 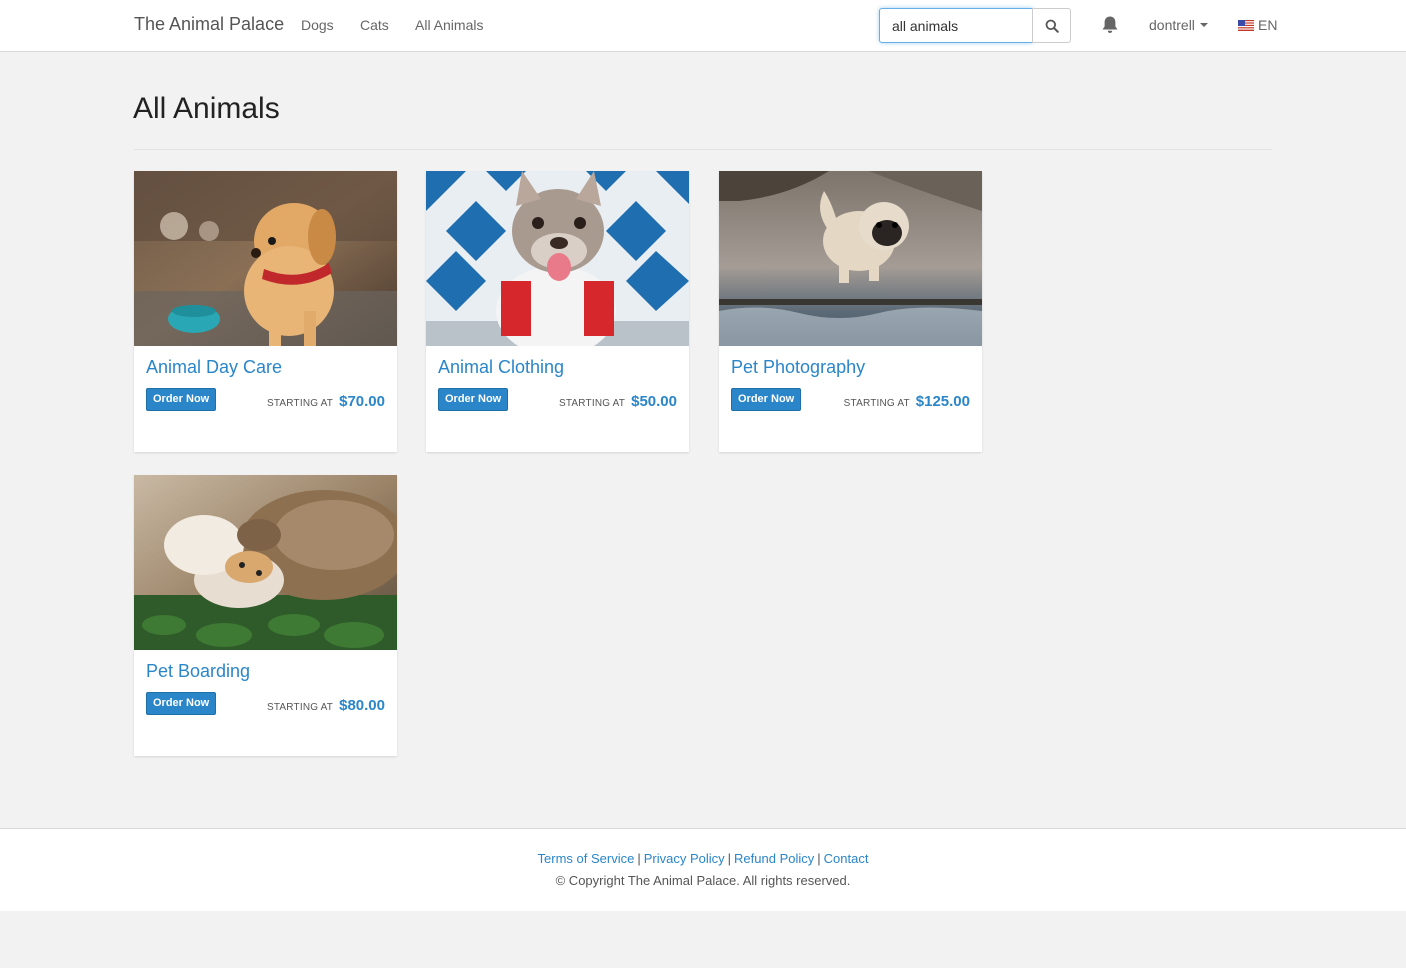 I want to click on product-title: Pet Photography, so click(x=798, y=367).